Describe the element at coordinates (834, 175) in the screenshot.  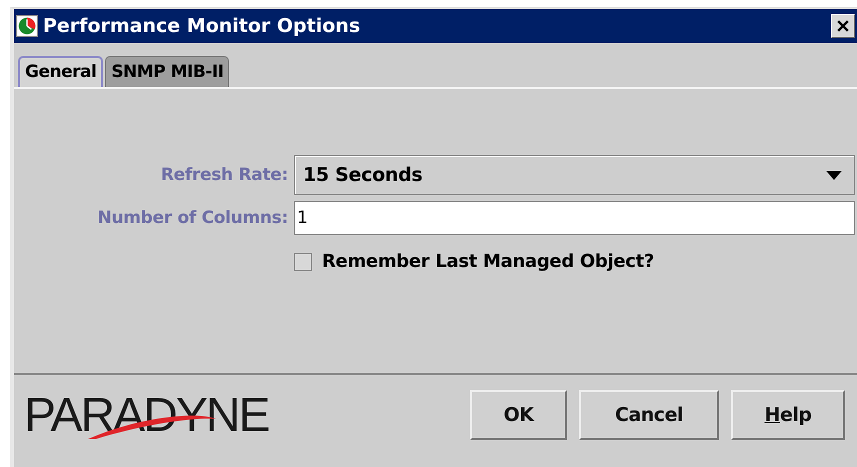
I see `dropdown-caret-icon` at that location.